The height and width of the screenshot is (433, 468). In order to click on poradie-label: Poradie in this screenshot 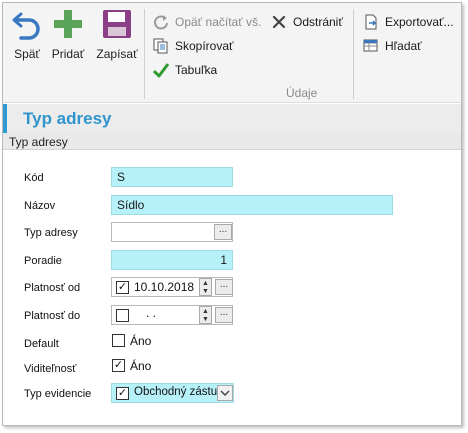, I will do `click(43, 261)`.